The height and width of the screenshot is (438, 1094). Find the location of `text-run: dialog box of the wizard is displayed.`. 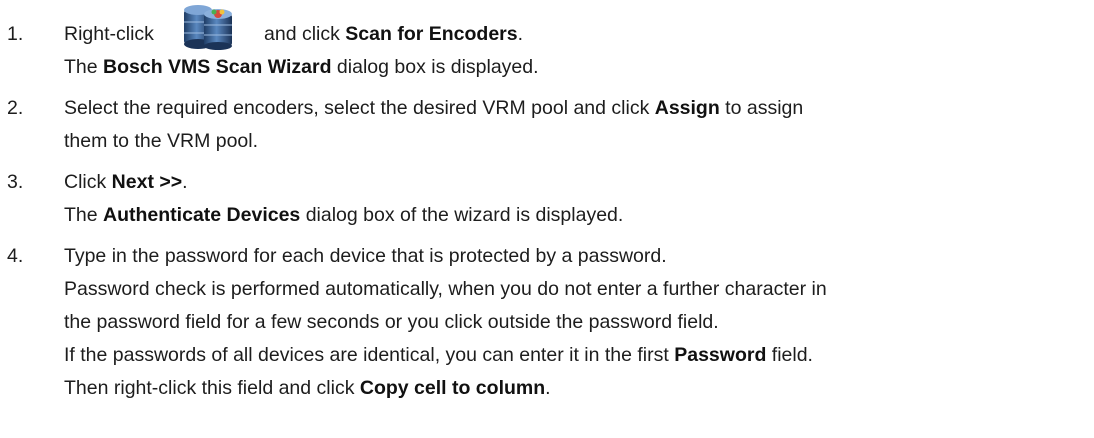

text-run: dialog box of the wizard is displayed. is located at coordinates (462, 215).